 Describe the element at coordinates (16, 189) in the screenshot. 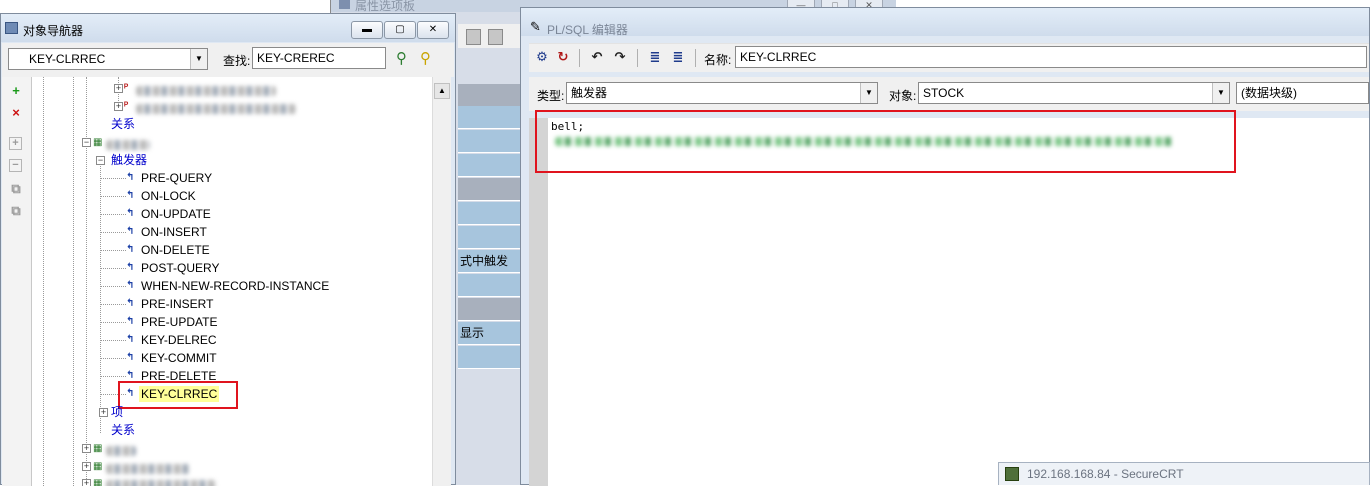

I see `expand-all-icon: ⧉` at that location.